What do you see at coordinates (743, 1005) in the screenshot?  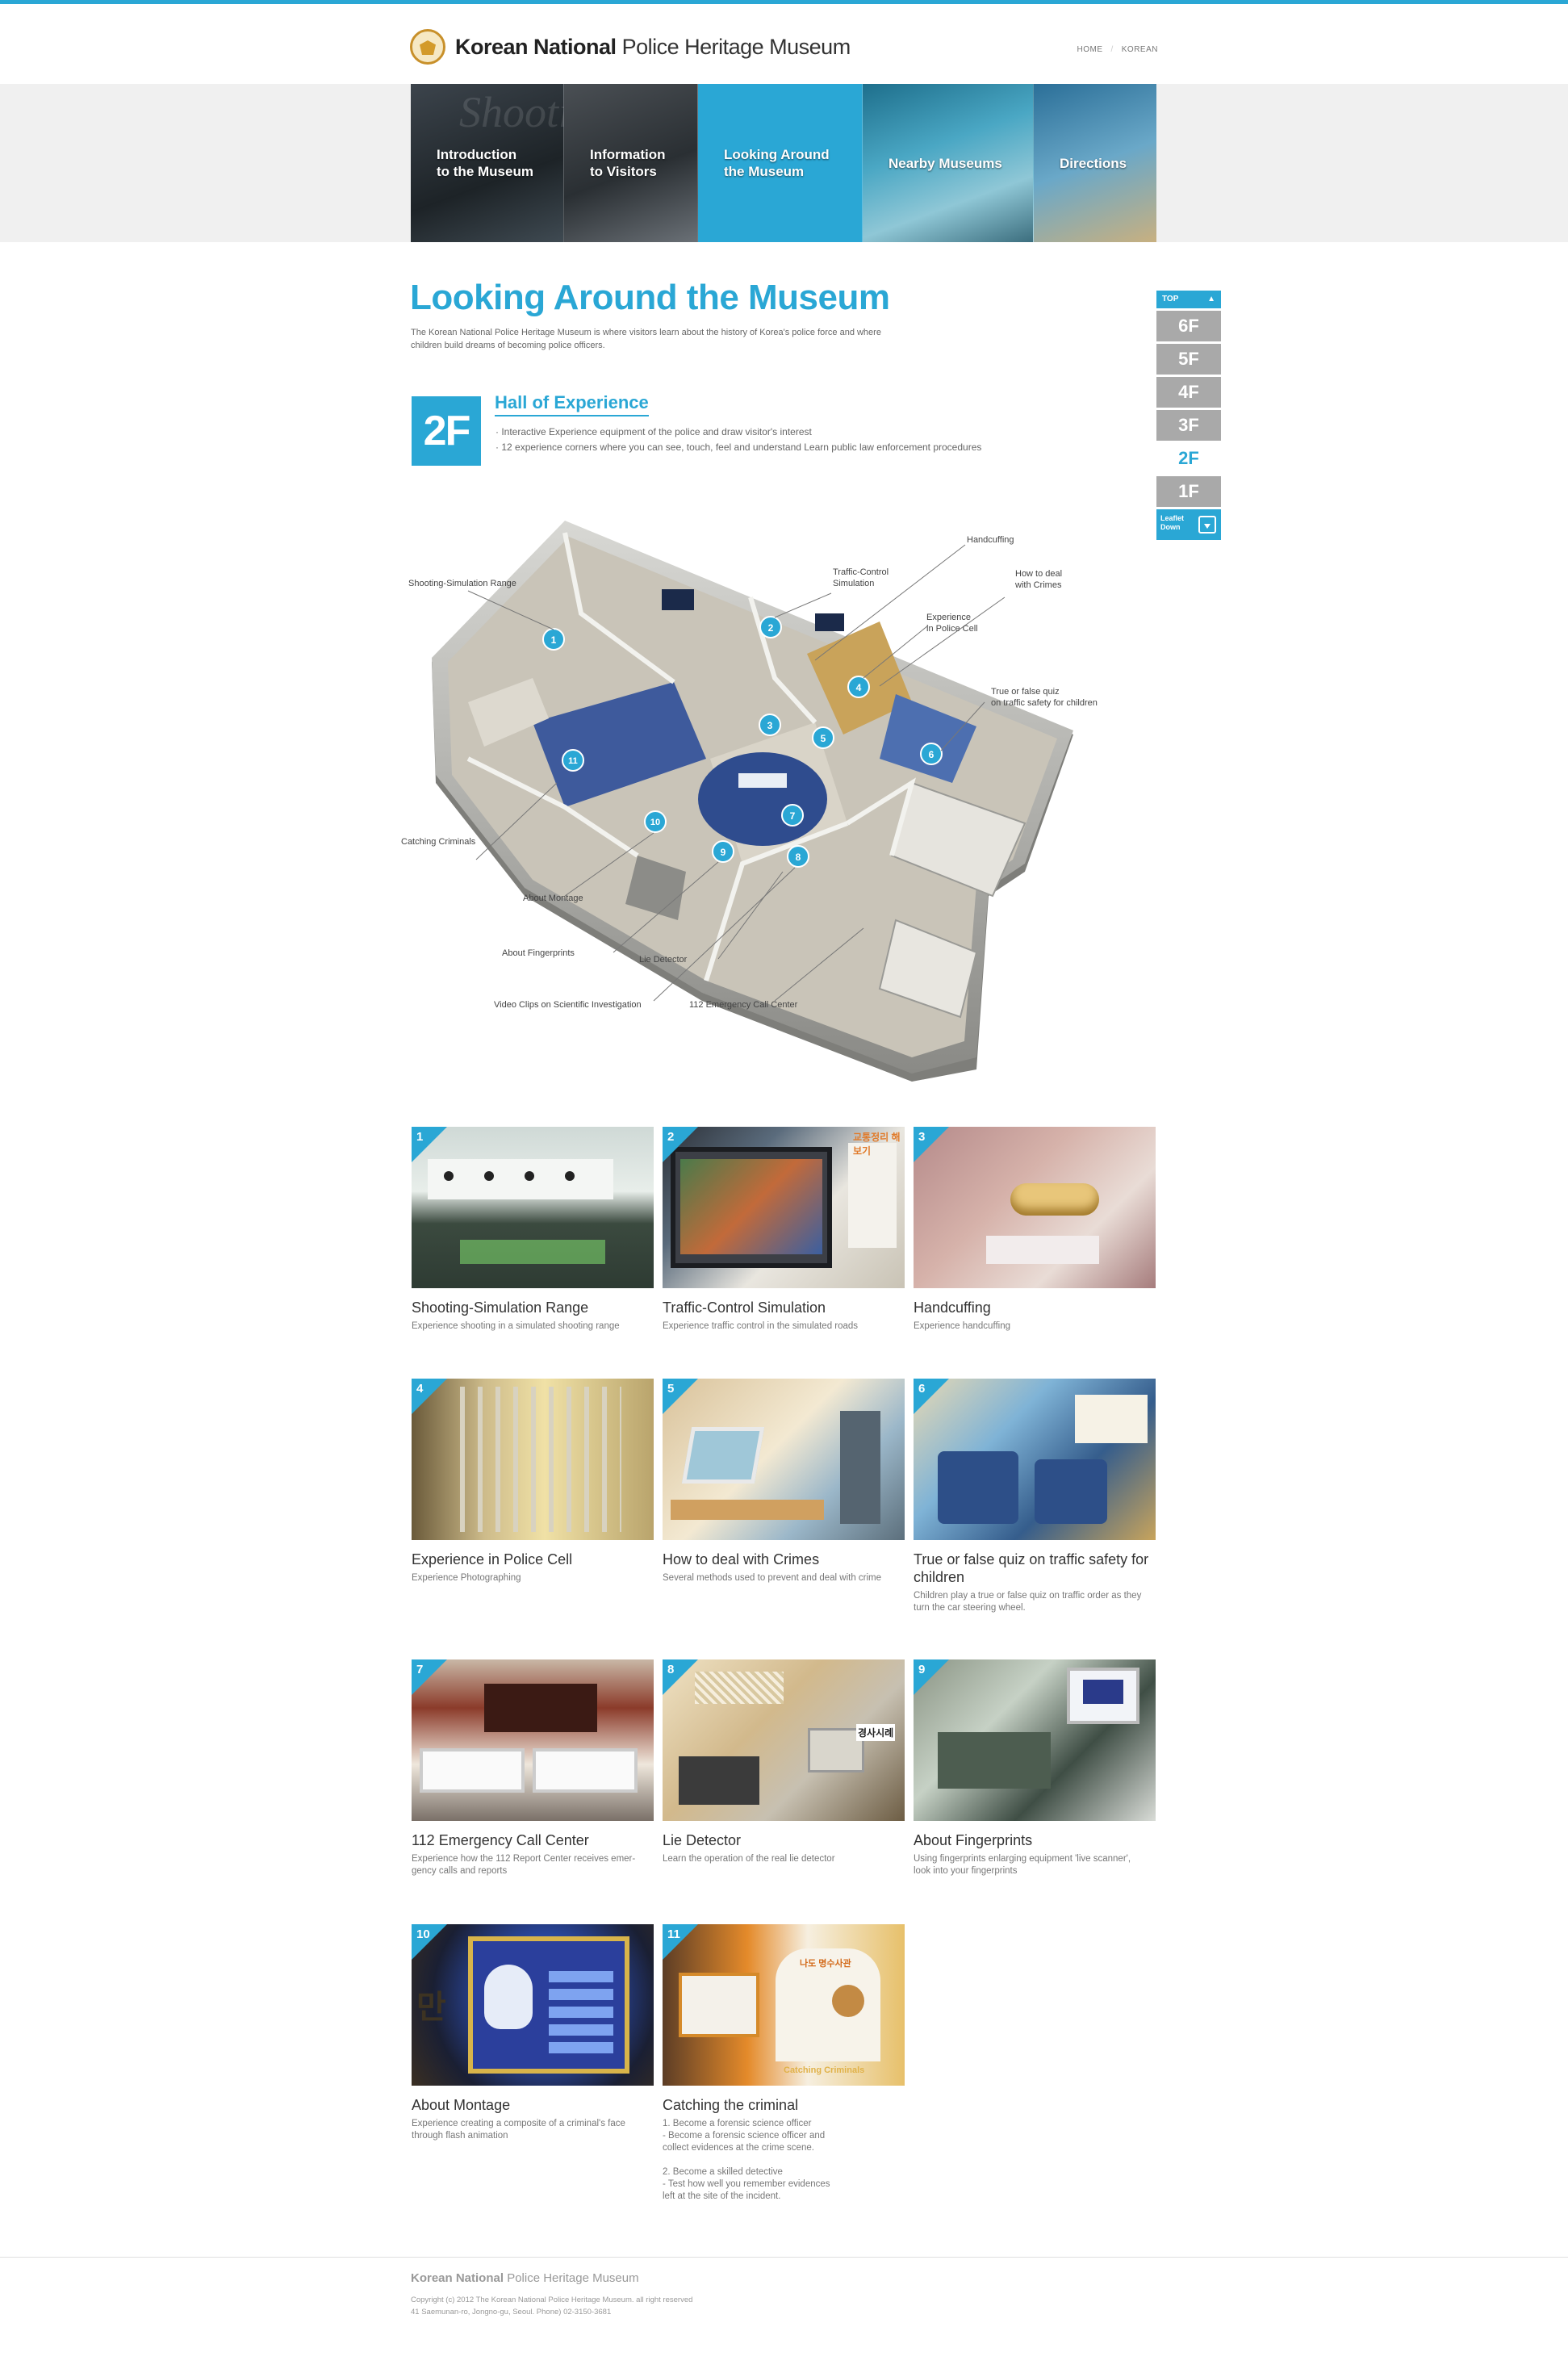 I see `callout-call: 112 Emergency Call Center` at bounding box center [743, 1005].